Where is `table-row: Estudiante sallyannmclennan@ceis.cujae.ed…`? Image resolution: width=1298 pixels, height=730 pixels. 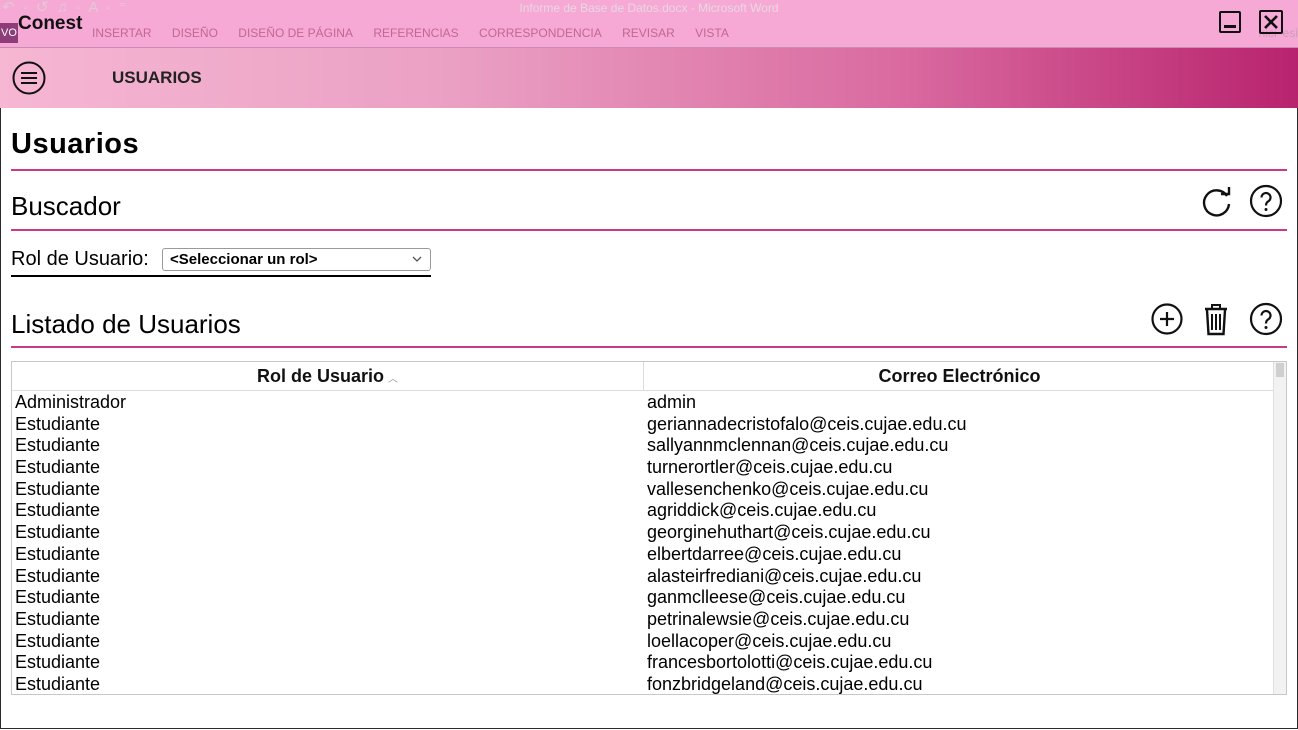
table-row: Estudiante sallyannmclennan@ceis.cujae.ed… is located at coordinates (643, 446).